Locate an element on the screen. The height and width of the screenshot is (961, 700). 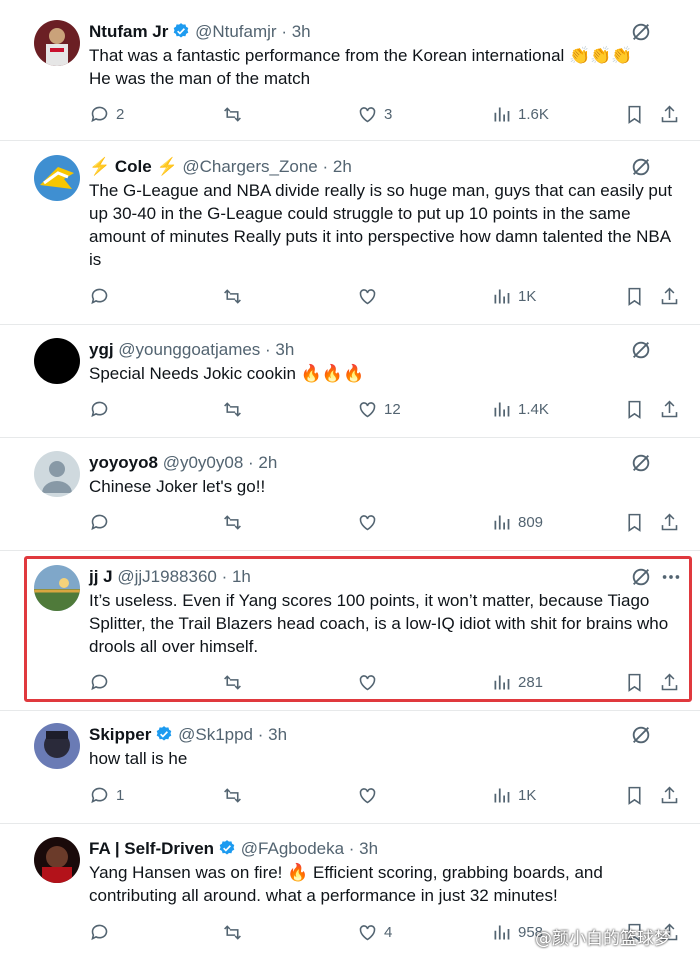
verified-badge-icon is located at coordinates (227, 851).